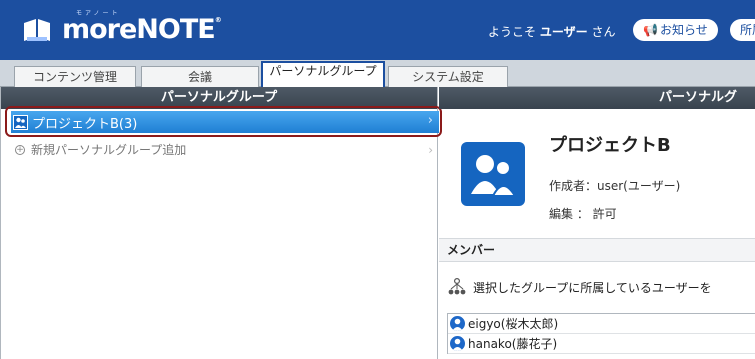 This screenshot has height=359, width=755. What do you see at coordinates (20, 149) in the screenshot?
I see `plus-circle-icon: +` at bounding box center [20, 149].